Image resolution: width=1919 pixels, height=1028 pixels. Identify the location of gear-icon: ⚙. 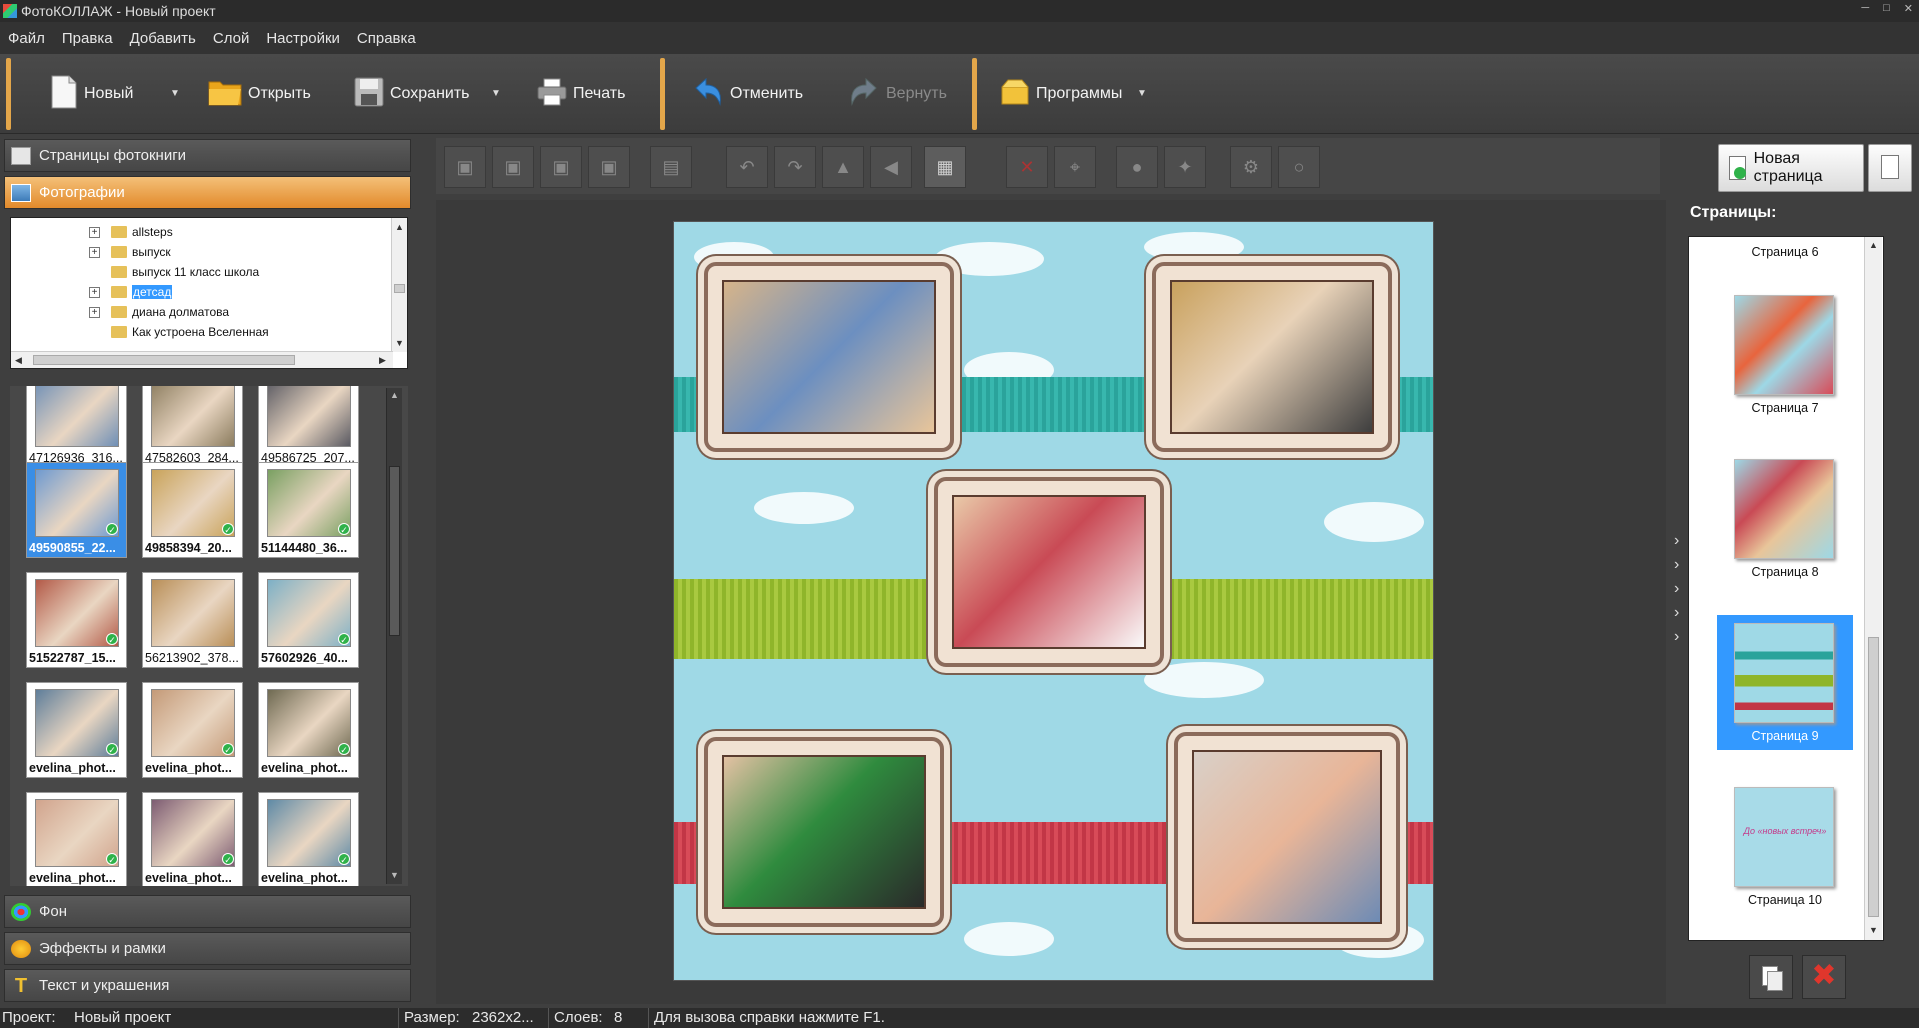
(1251, 167).